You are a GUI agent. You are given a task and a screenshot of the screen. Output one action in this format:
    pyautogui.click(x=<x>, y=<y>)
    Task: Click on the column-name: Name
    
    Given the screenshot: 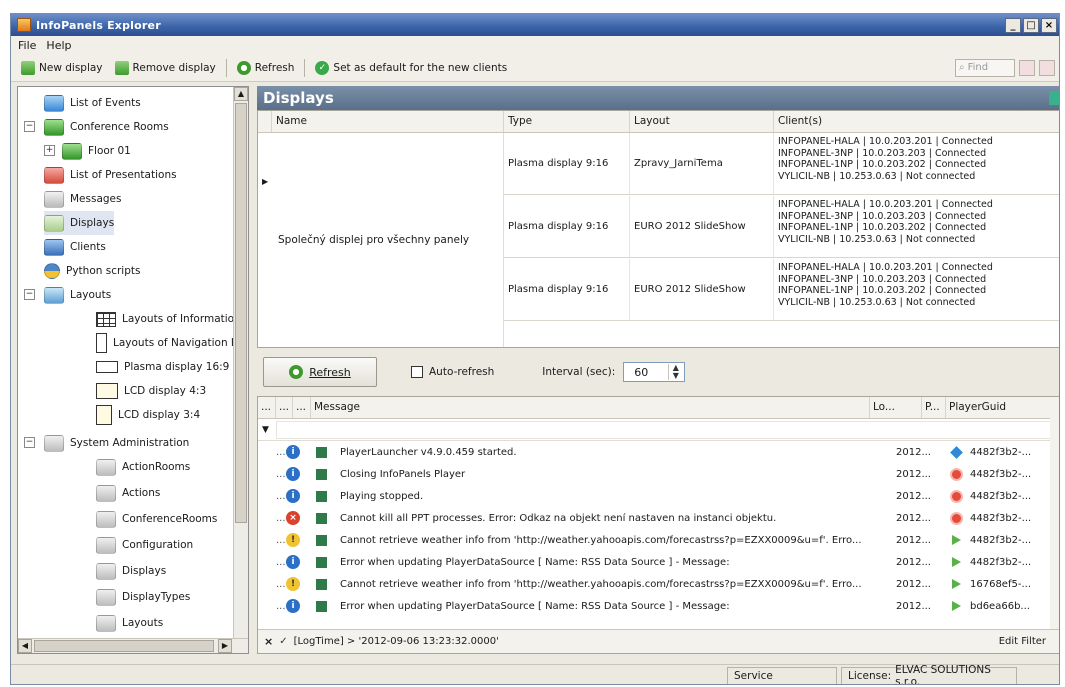 What is the action you would take?
    pyautogui.click(x=388, y=121)
    